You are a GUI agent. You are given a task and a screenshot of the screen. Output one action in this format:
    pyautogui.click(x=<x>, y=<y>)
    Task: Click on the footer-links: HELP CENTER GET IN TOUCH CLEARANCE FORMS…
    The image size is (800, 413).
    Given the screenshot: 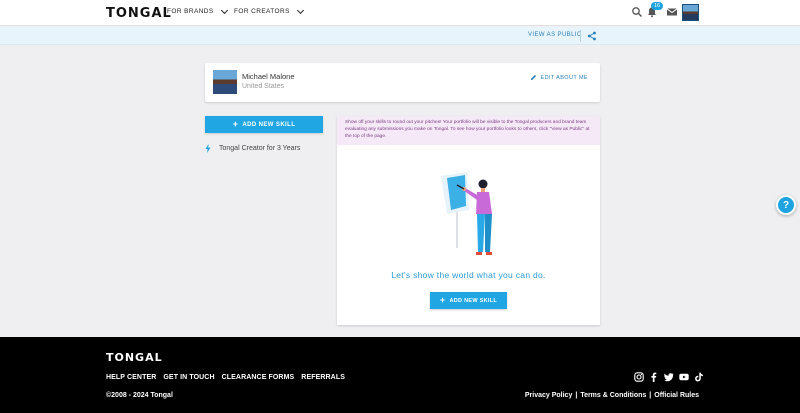 What is the action you would take?
    pyautogui.click(x=225, y=377)
    